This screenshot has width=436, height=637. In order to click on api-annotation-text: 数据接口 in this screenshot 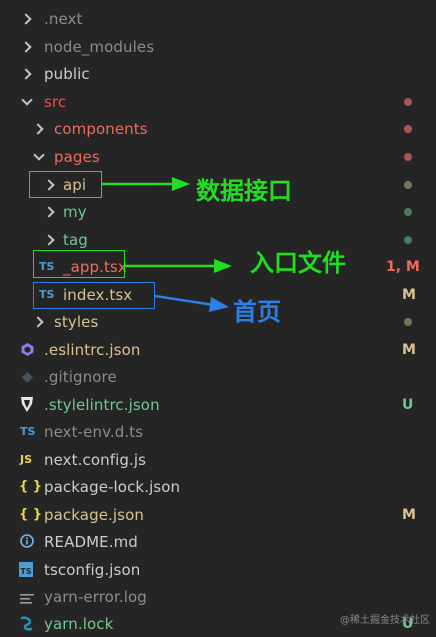, I will do `click(244, 190)`.